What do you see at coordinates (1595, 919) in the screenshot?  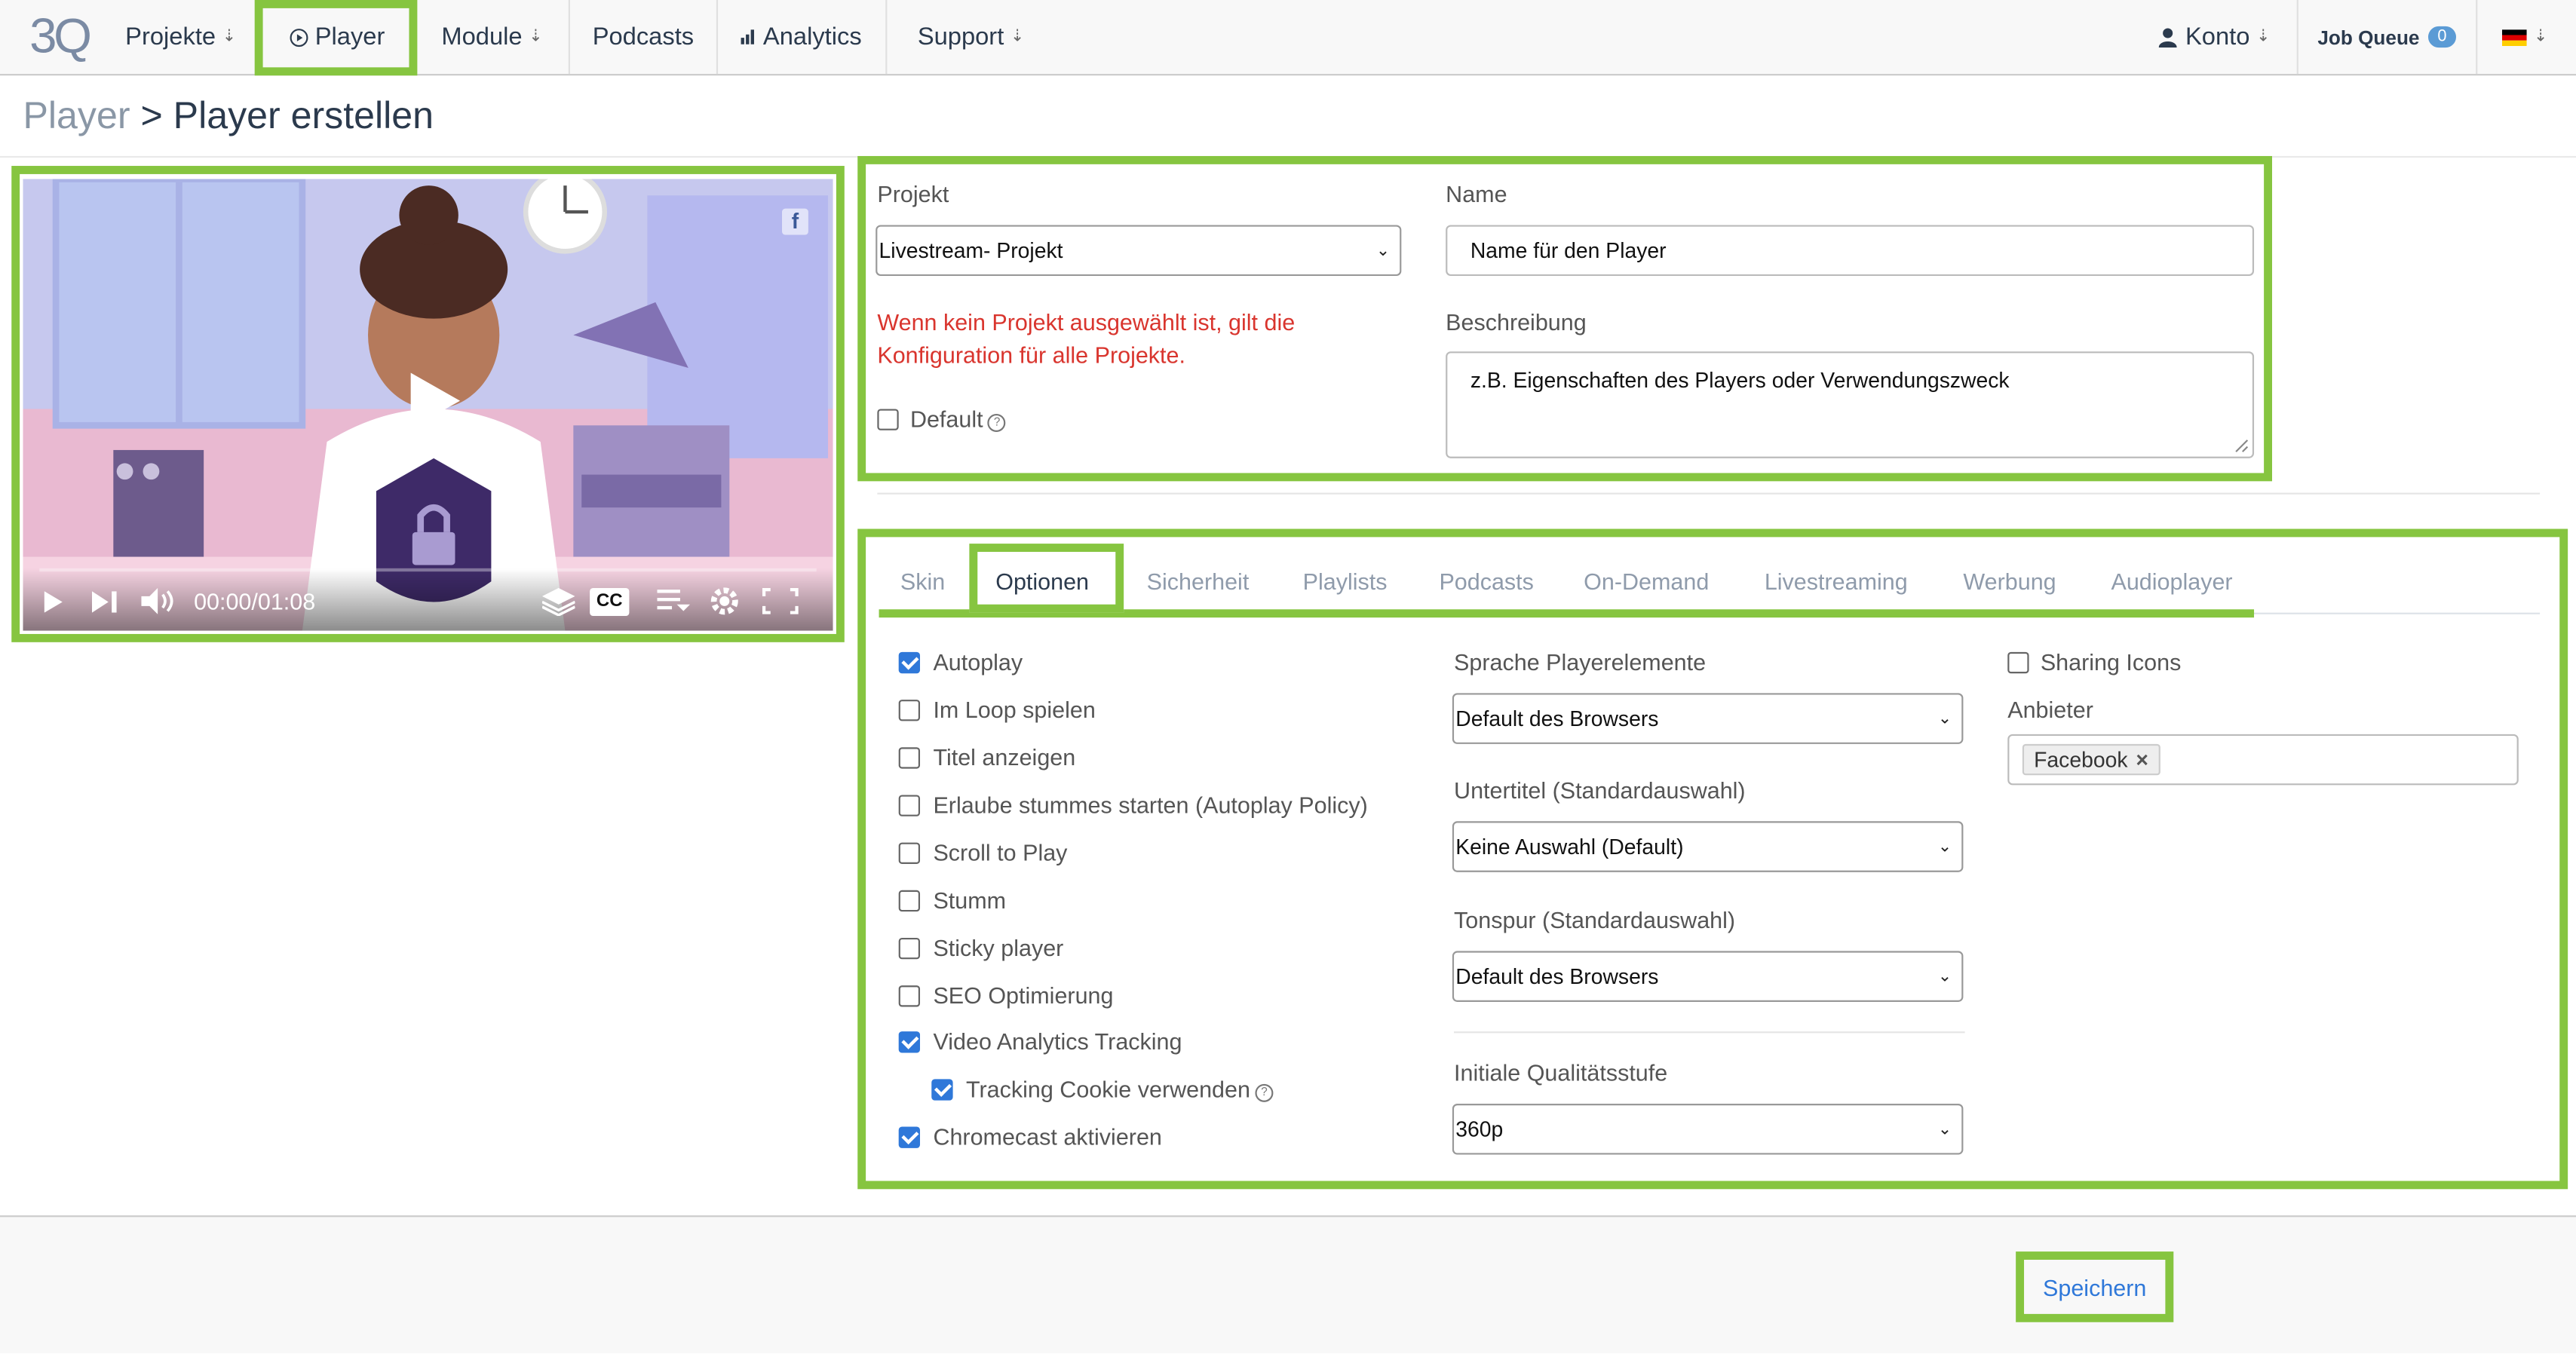 I see `tonspur-label: Tonspur (Standardauswahl)` at bounding box center [1595, 919].